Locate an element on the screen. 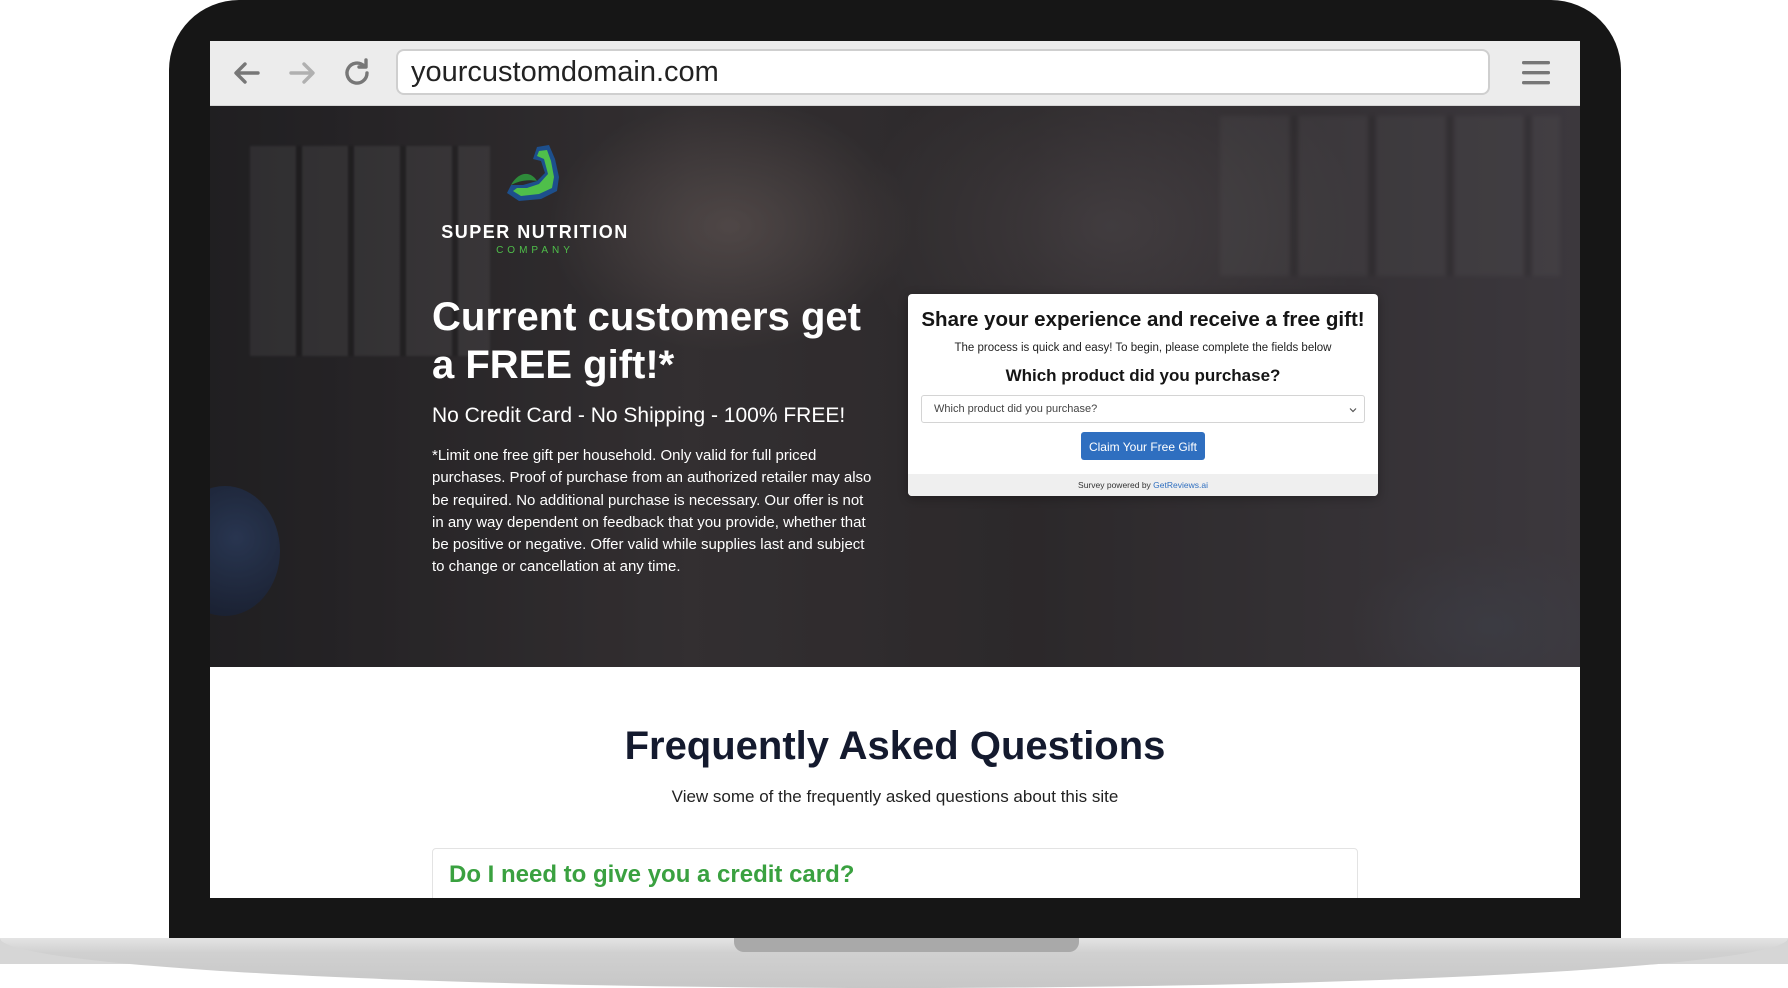 This screenshot has width=1788, height=988. laptop-notch is located at coordinates (906, 945).